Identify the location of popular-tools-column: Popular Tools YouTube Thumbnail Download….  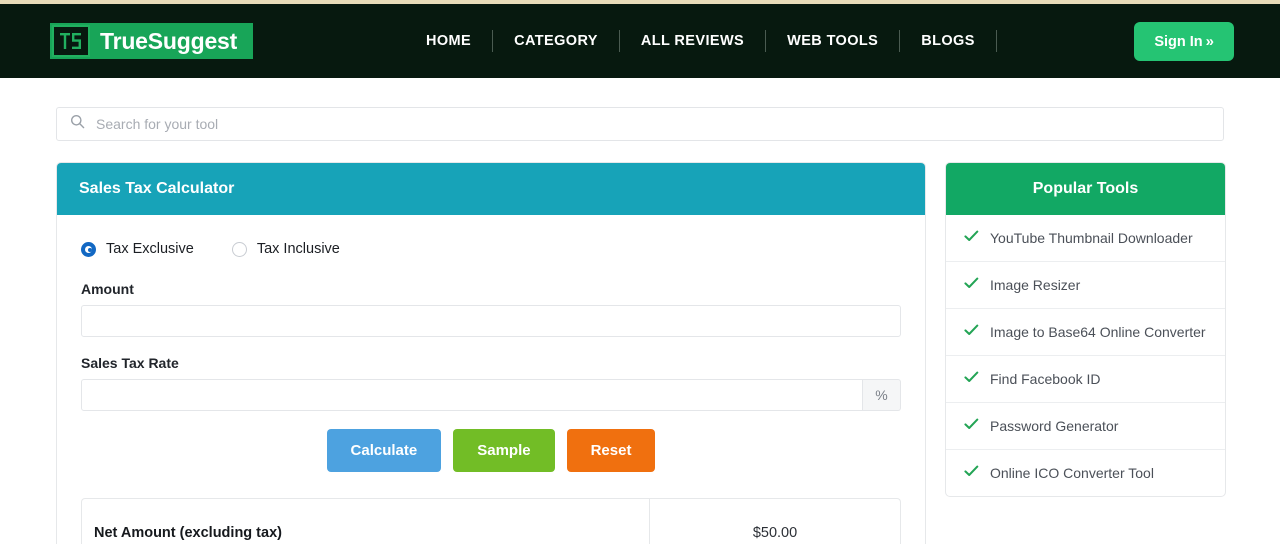
(1085, 329).